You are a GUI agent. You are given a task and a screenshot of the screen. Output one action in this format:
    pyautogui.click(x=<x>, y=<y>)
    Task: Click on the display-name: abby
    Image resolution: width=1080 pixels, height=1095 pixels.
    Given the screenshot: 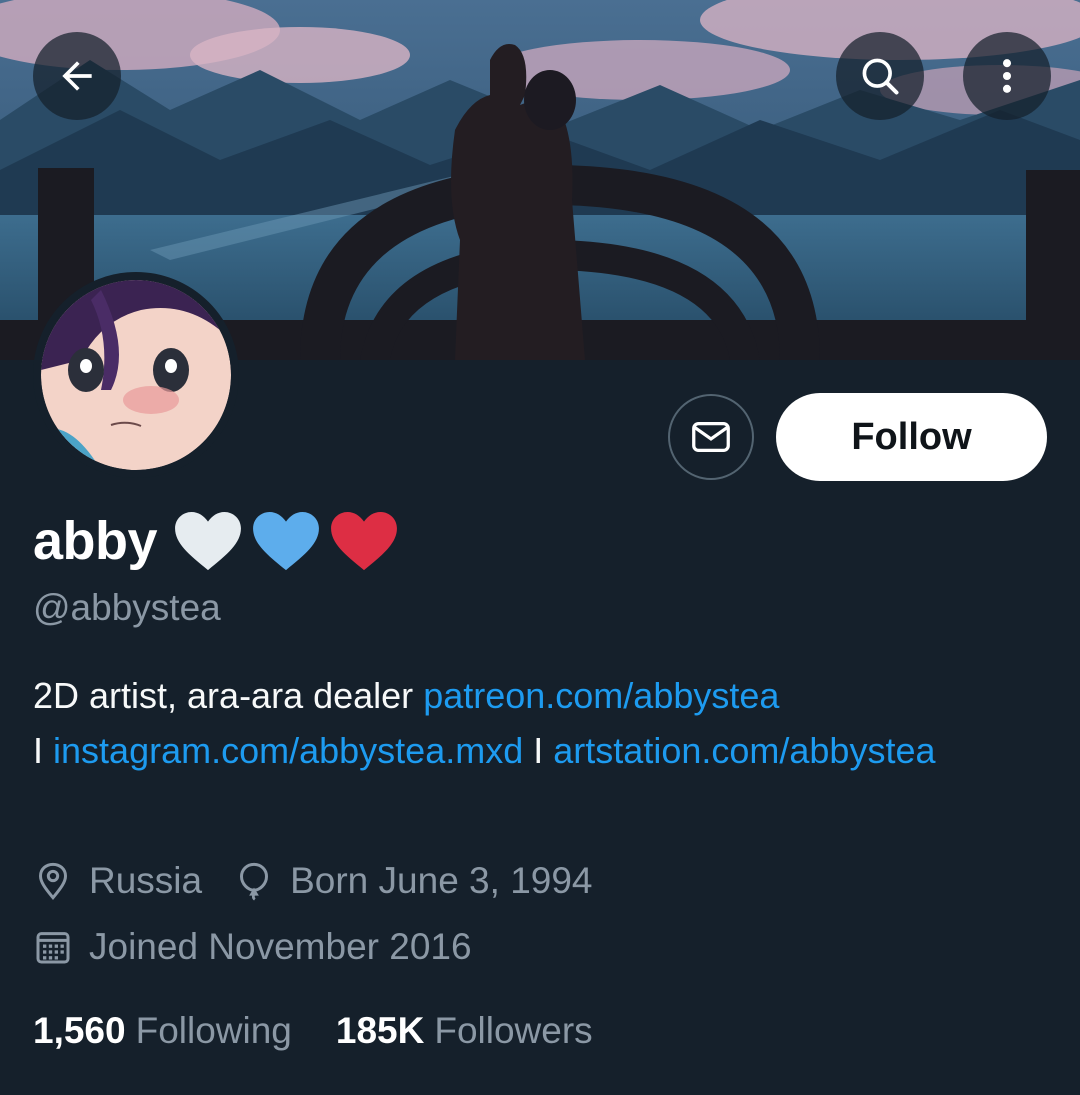 What is the action you would take?
    pyautogui.click(x=95, y=541)
    